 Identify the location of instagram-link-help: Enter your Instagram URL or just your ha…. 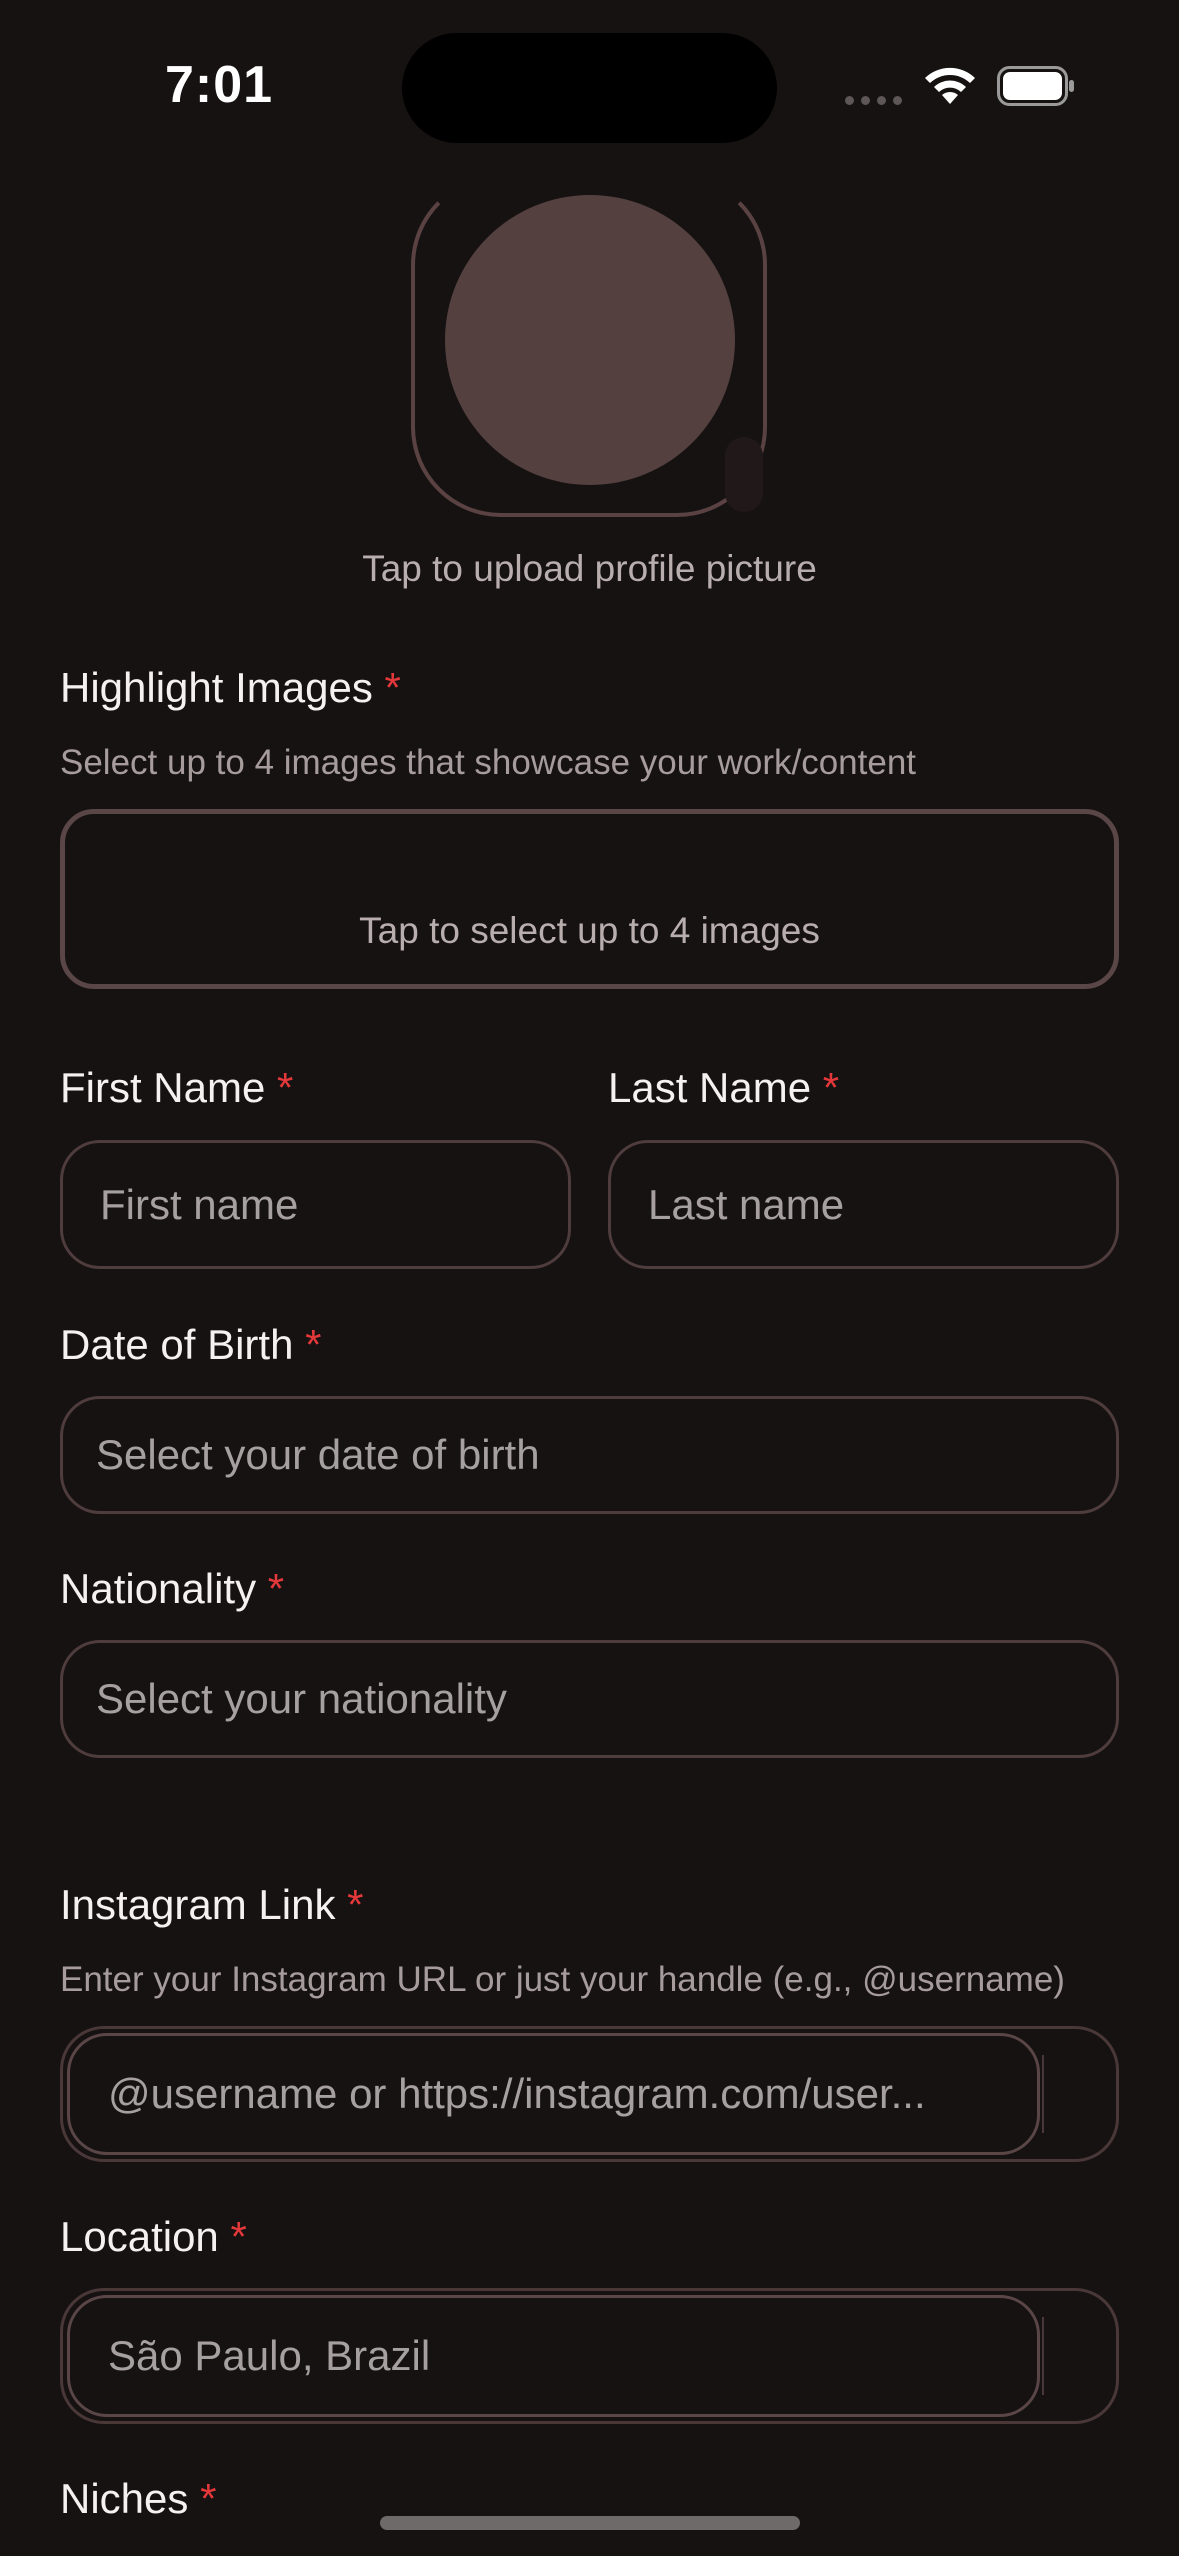
(562, 1979).